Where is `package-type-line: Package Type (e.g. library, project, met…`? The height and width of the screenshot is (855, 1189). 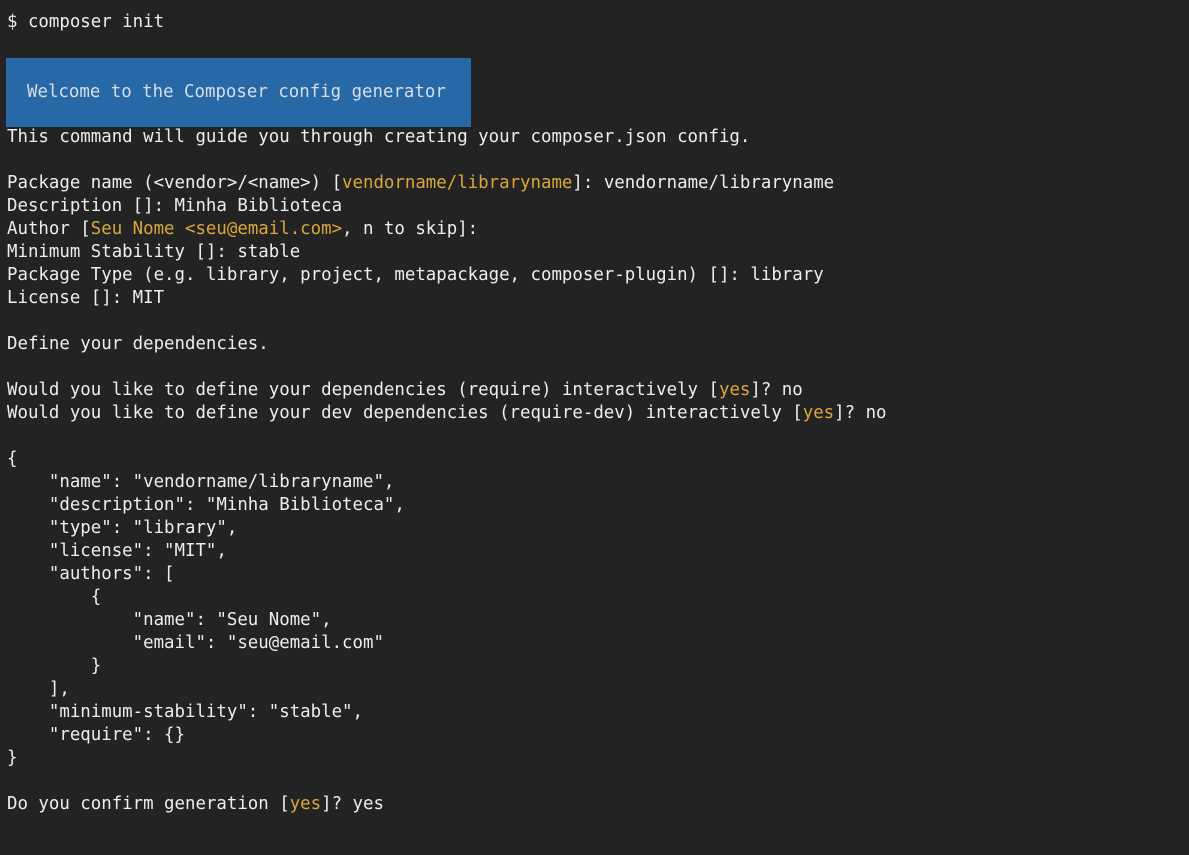 package-type-line: Package Type (e.g. library, project, met… is located at coordinates (415, 275).